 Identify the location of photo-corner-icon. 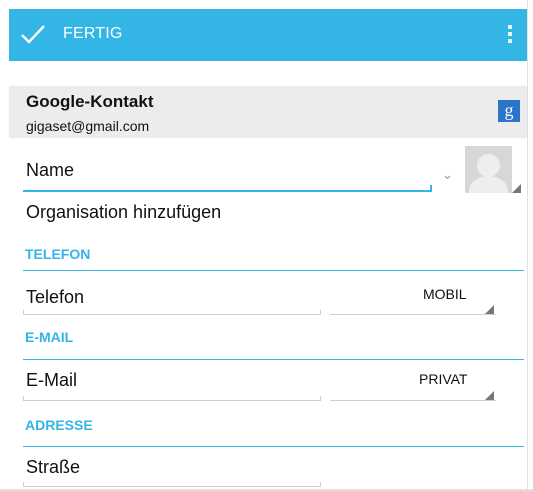
(516, 188).